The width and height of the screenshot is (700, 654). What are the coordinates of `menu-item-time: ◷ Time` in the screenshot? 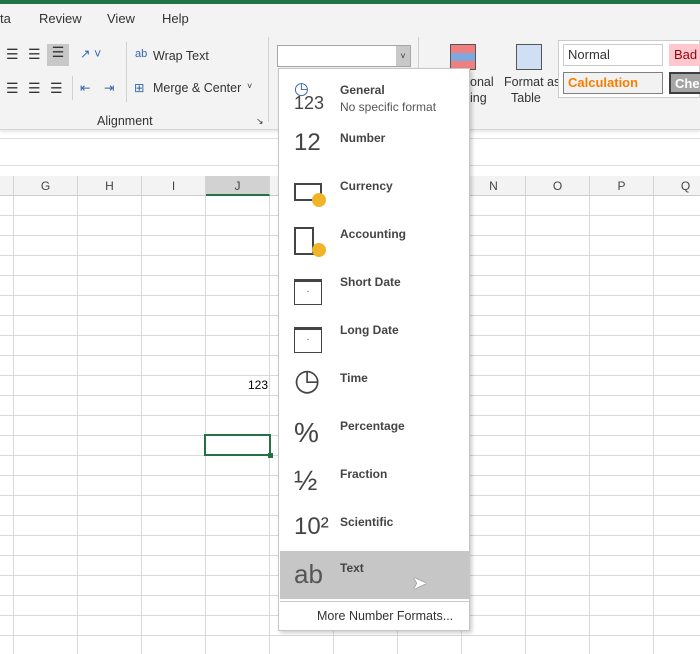 It's located at (374, 385).